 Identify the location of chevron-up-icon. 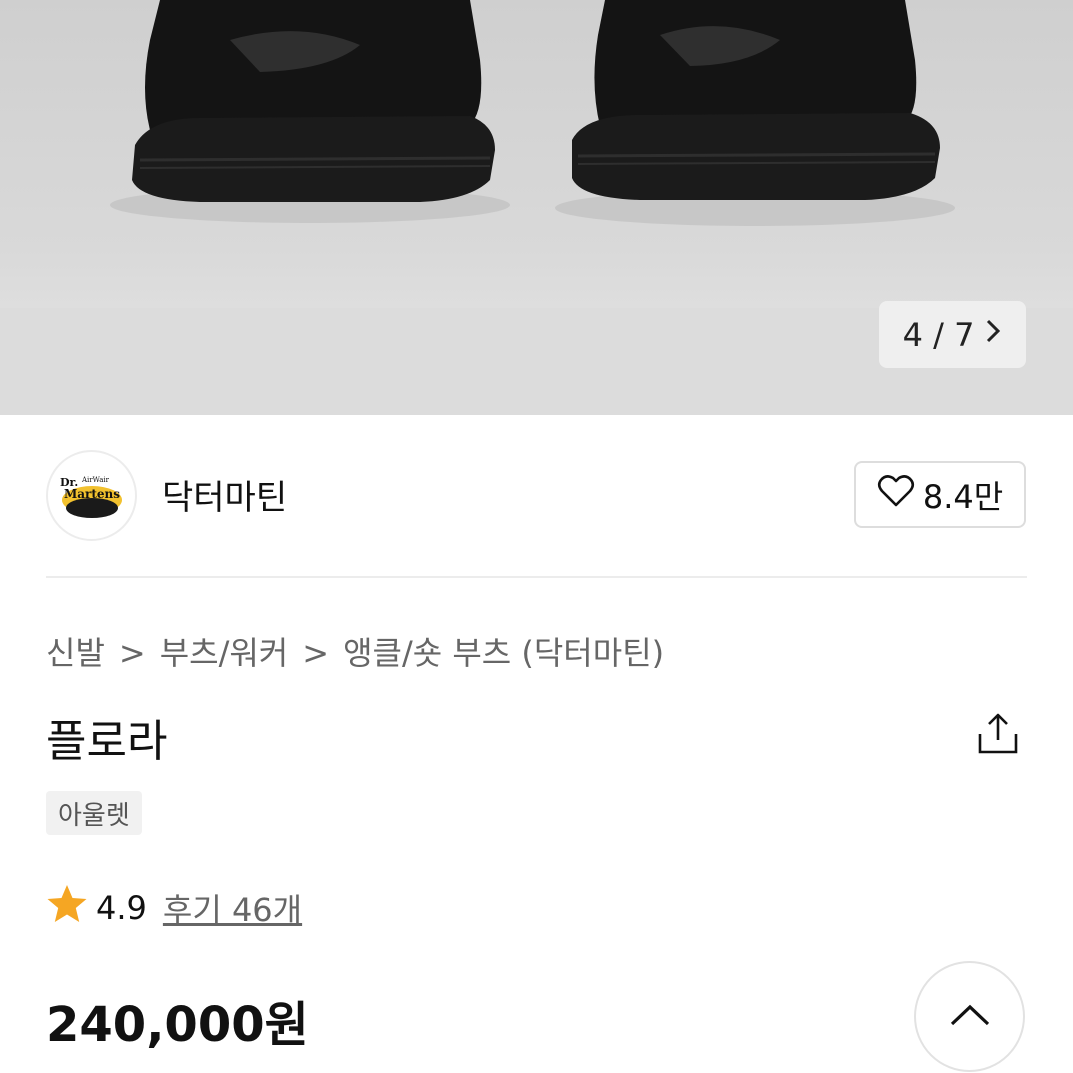
(970, 1017).